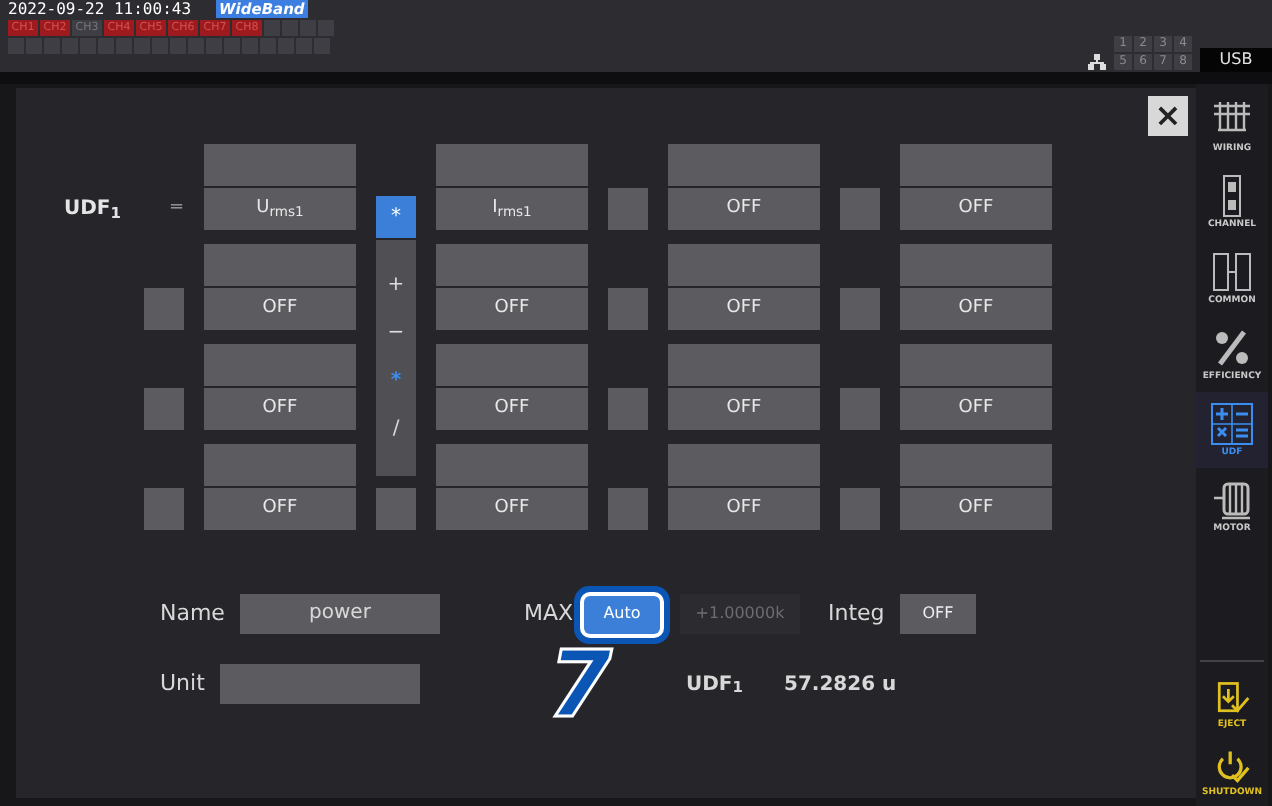 The width and height of the screenshot is (1272, 806). Describe the element at coordinates (396, 217) in the screenshot. I see `operator-button: *` at that location.